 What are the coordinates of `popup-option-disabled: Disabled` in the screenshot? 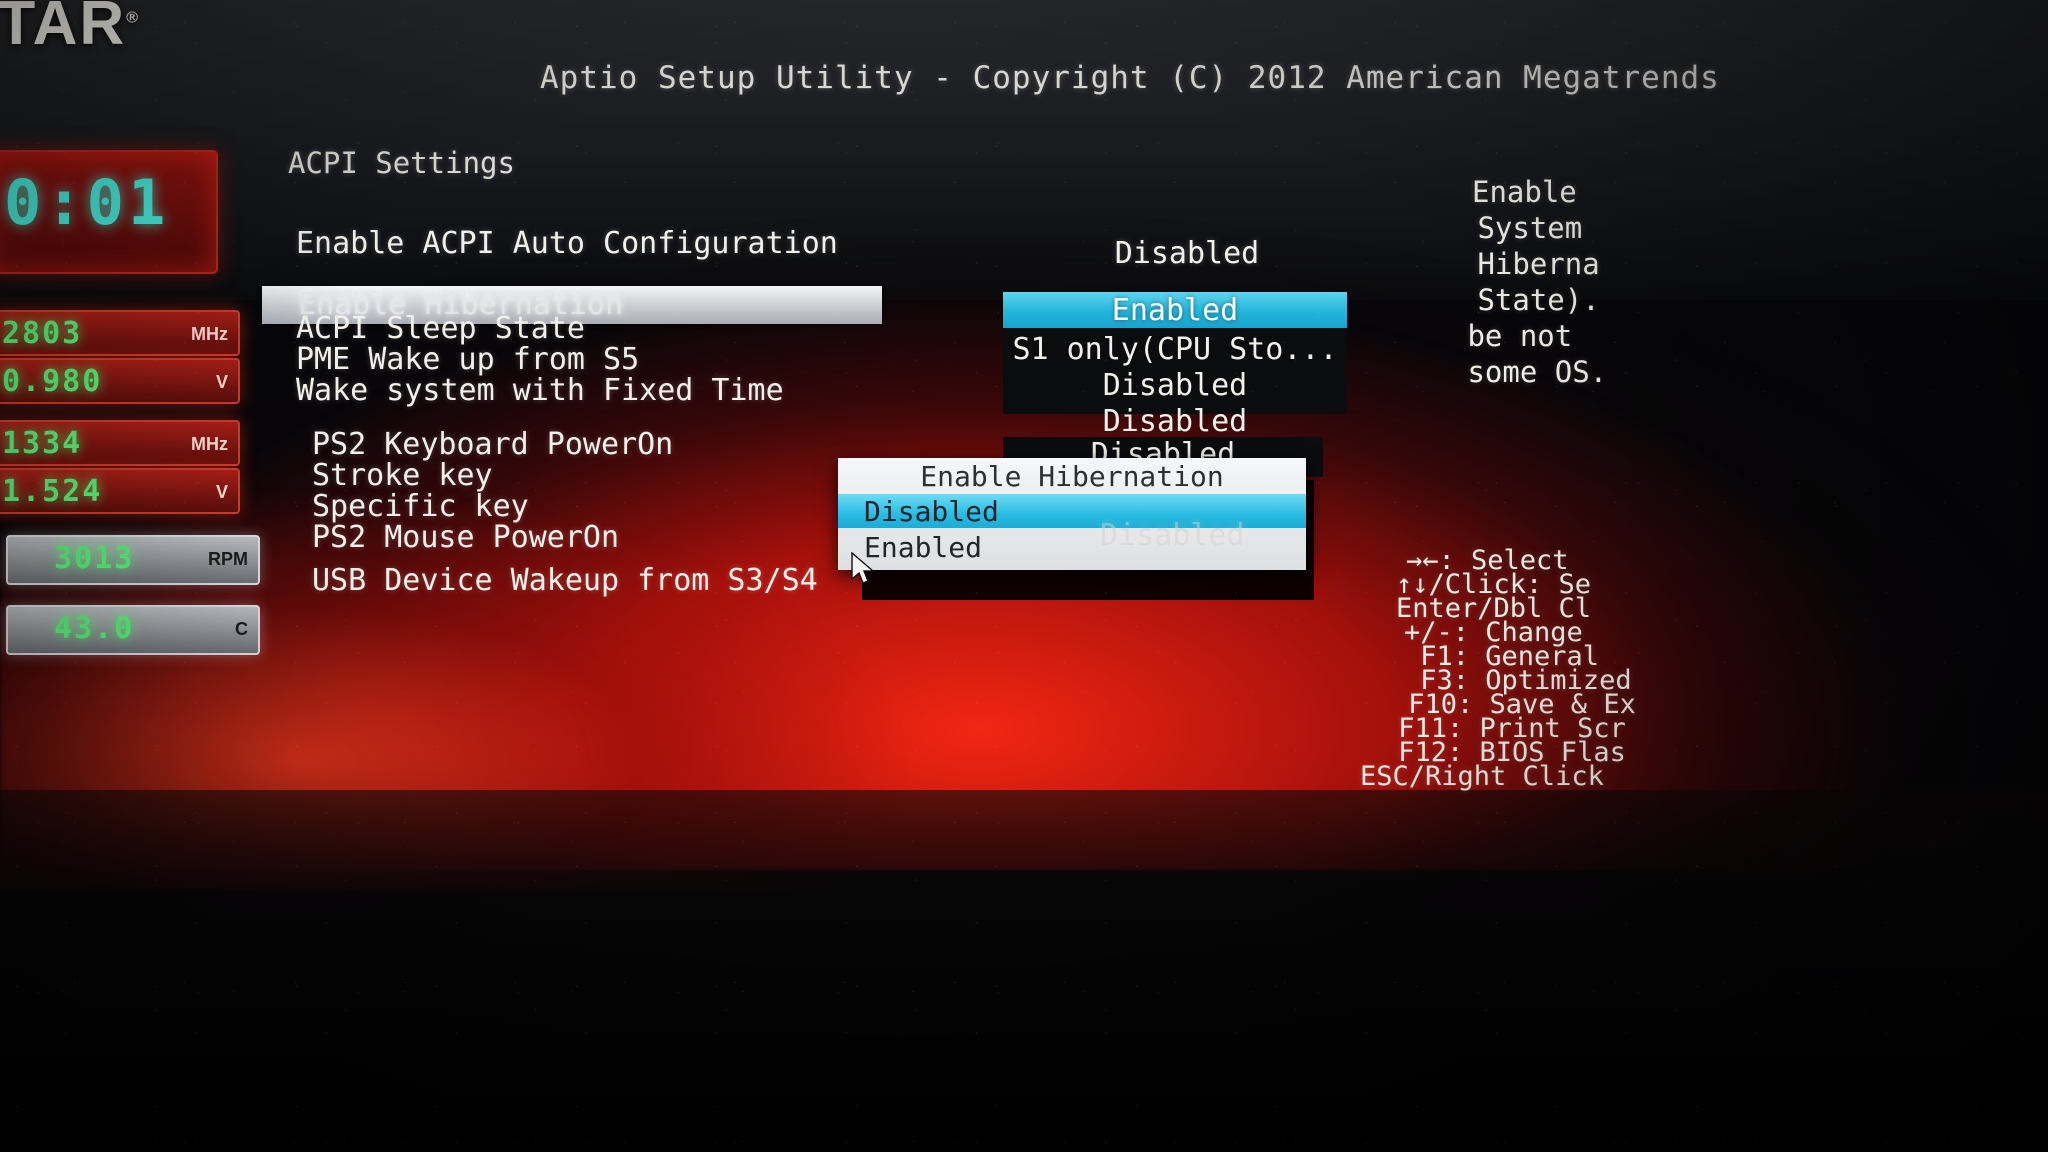 It's located at (931, 511).